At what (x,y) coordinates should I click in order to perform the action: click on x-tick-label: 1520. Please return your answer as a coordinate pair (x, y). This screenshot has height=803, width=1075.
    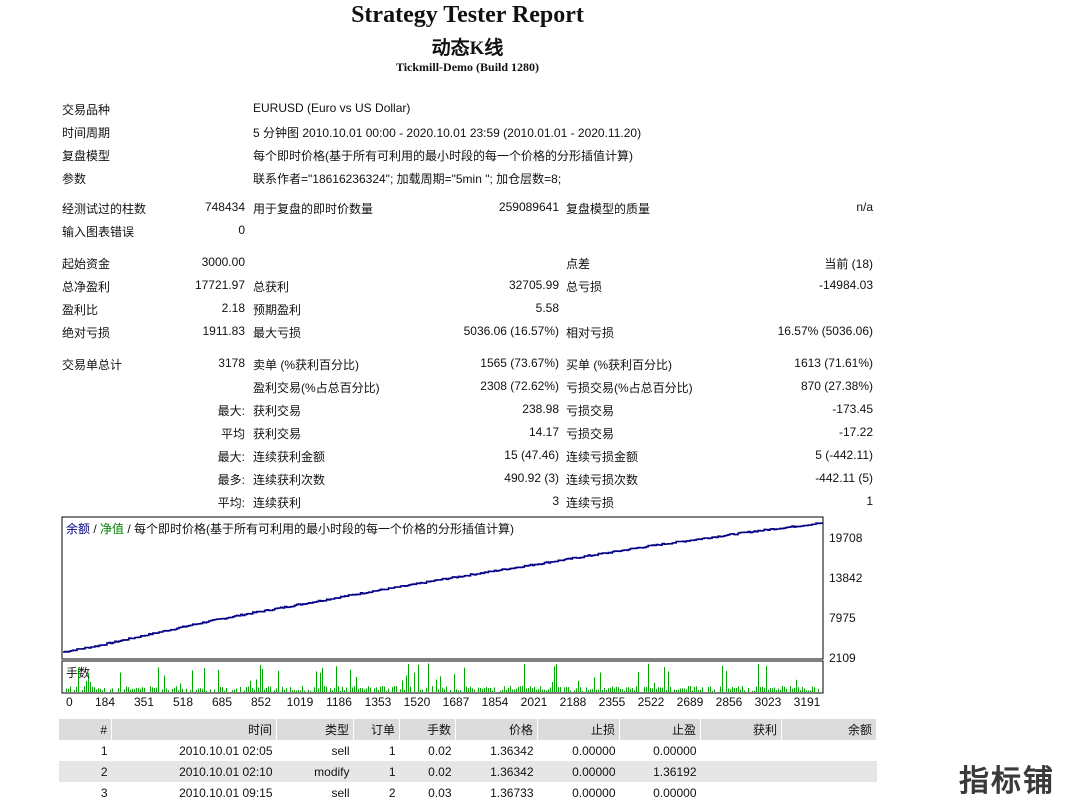
    Looking at the image, I should click on (417, 702).